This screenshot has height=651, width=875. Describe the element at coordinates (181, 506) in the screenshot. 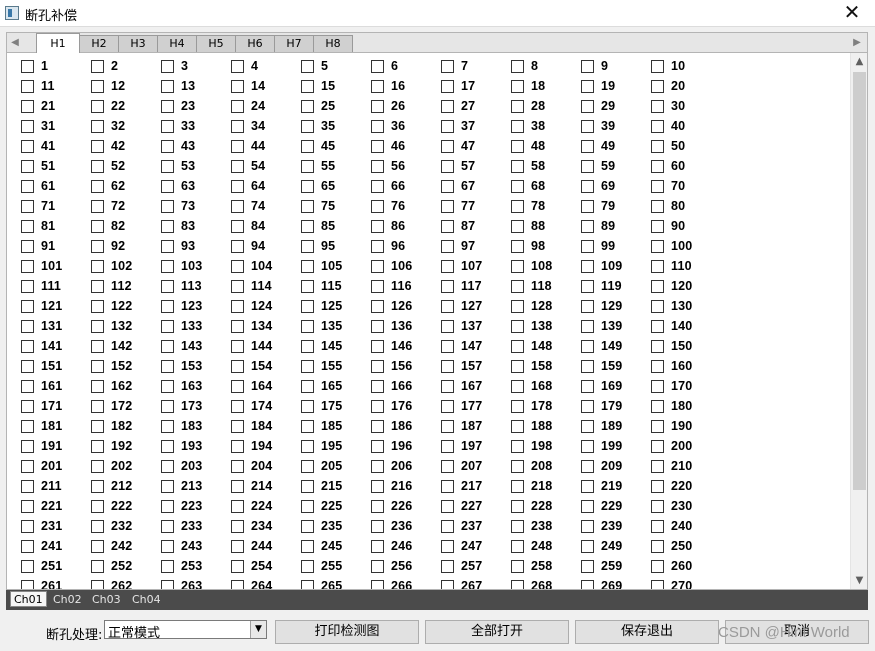

I see `hole-checkbox: 223` at that location.